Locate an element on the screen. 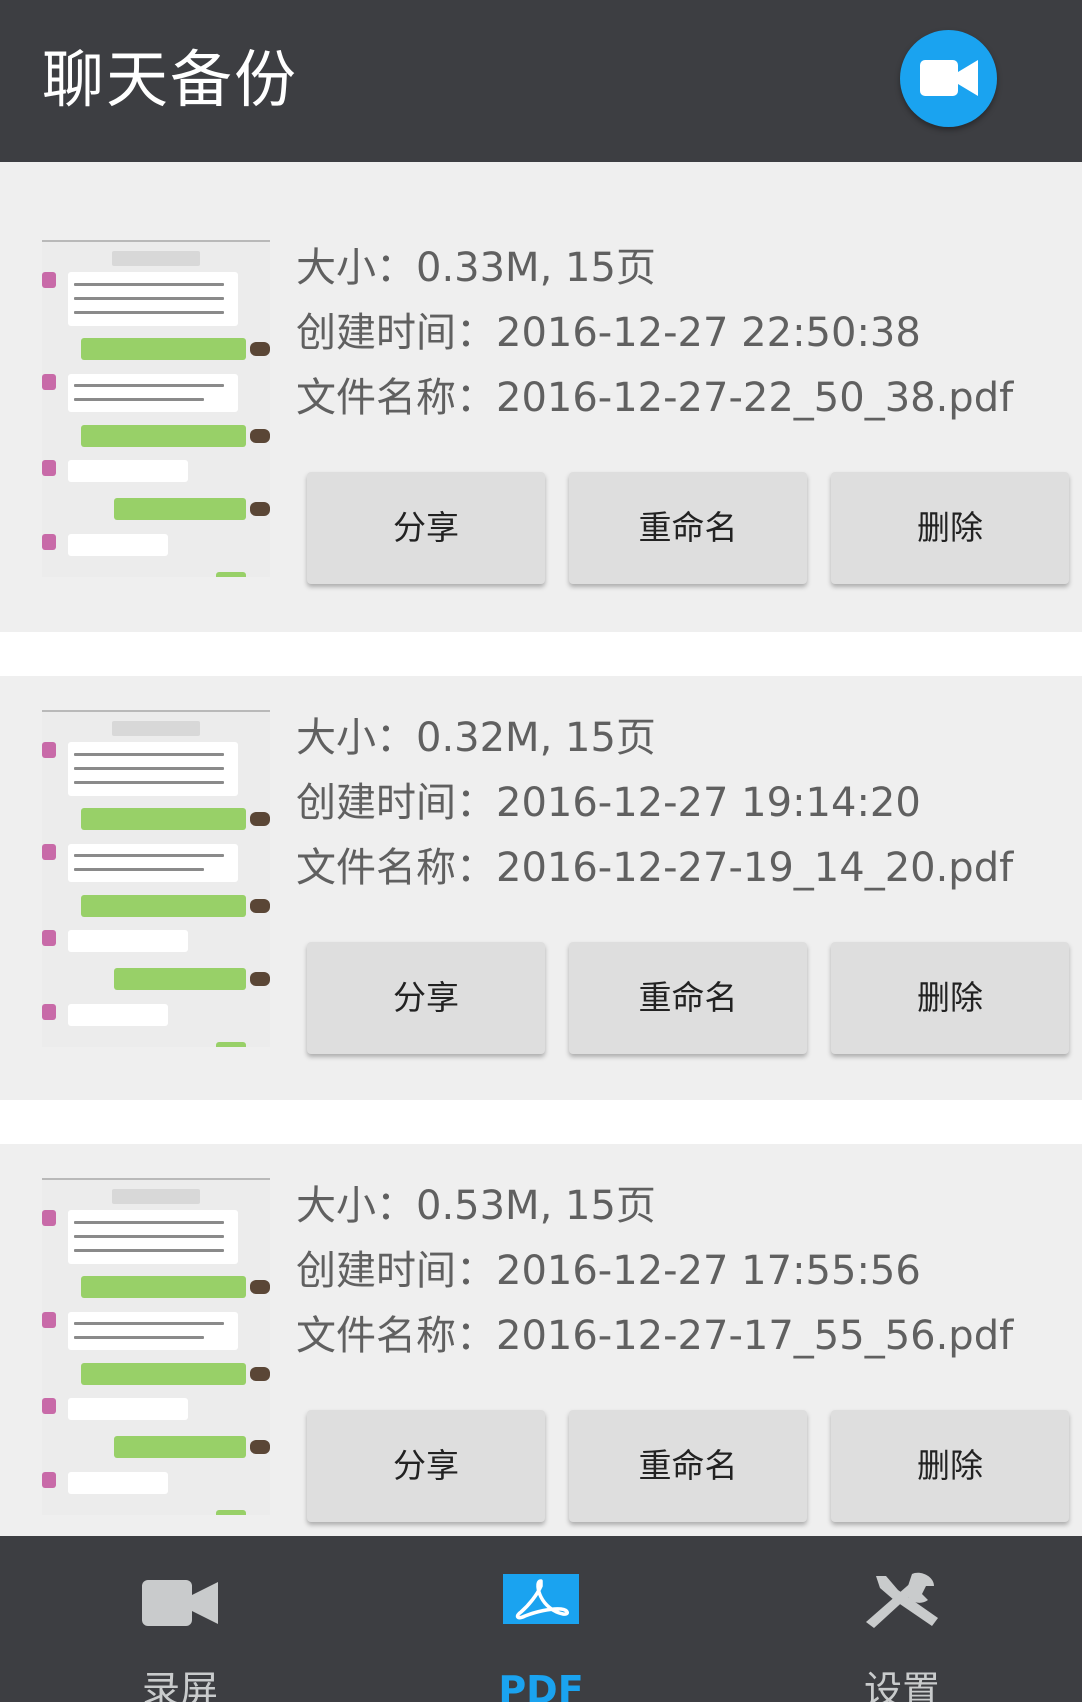 The height and width of the screenshot is (1702, 1082). file-size: 大小：0.33M, 15页 is located at coordinates (476, 268).